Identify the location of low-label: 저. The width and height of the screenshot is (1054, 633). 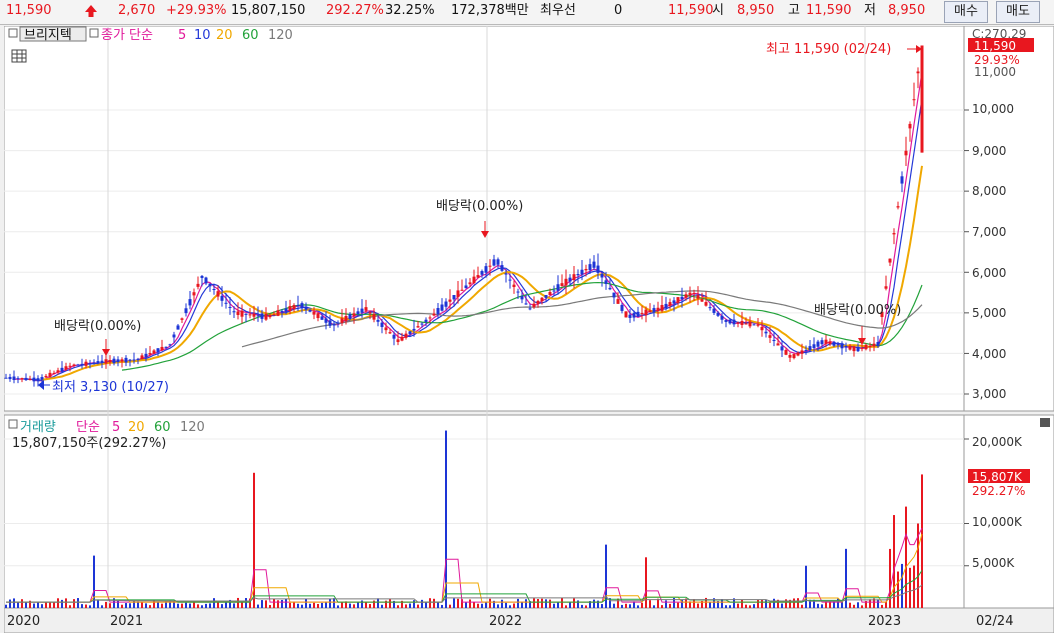
(870, 10).